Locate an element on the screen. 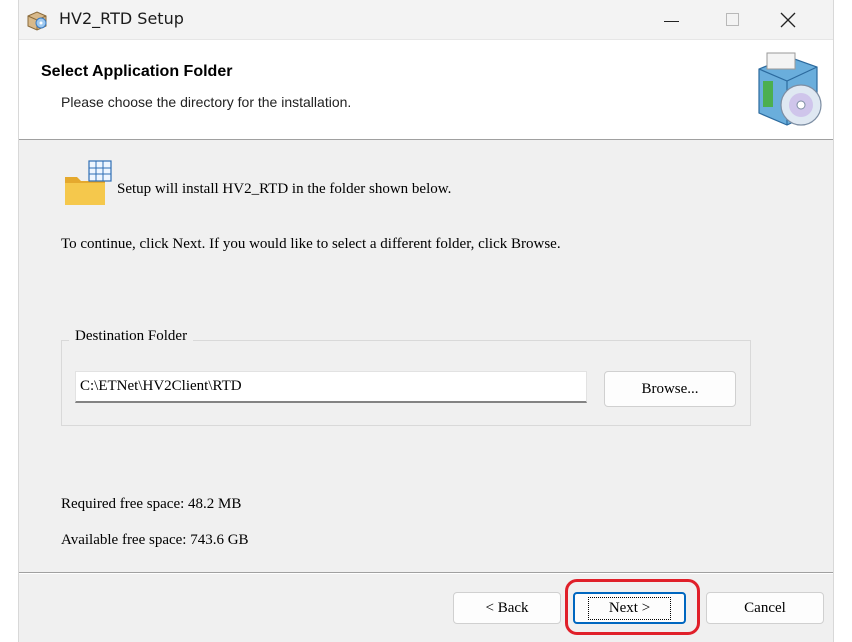  available-space-text: Available free space: 743.6 GB is located at coordinates (155, 540).